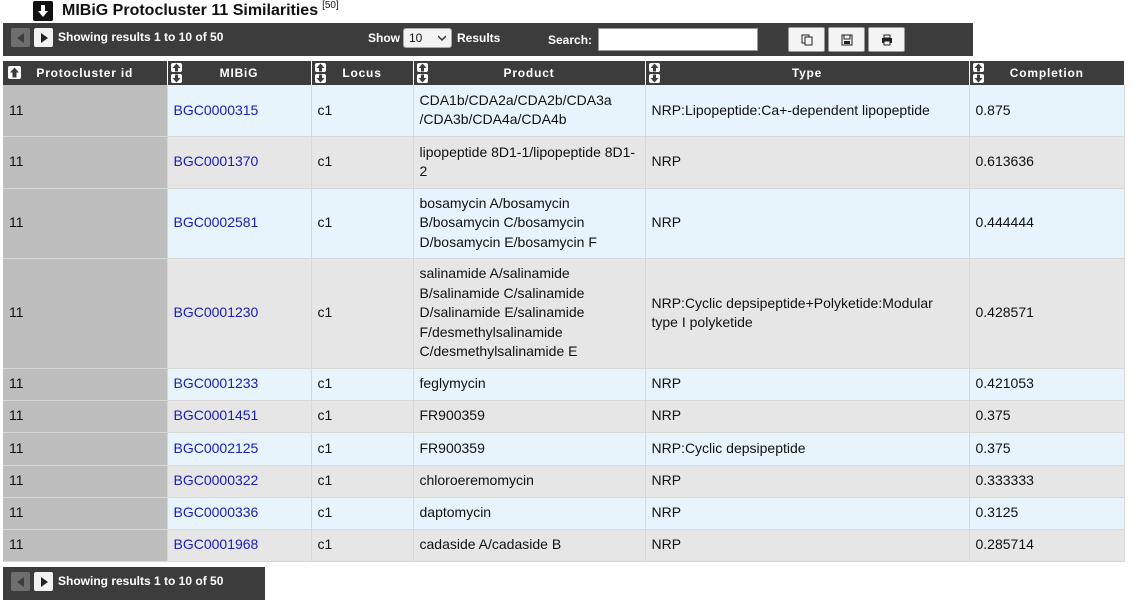 The width and height of the screenshot is (1135, 604). What do you see at coordinates (529, 481) in the screenshot?
I see `cell-product: chloroeremomycin` at bounding box center [529, 481].